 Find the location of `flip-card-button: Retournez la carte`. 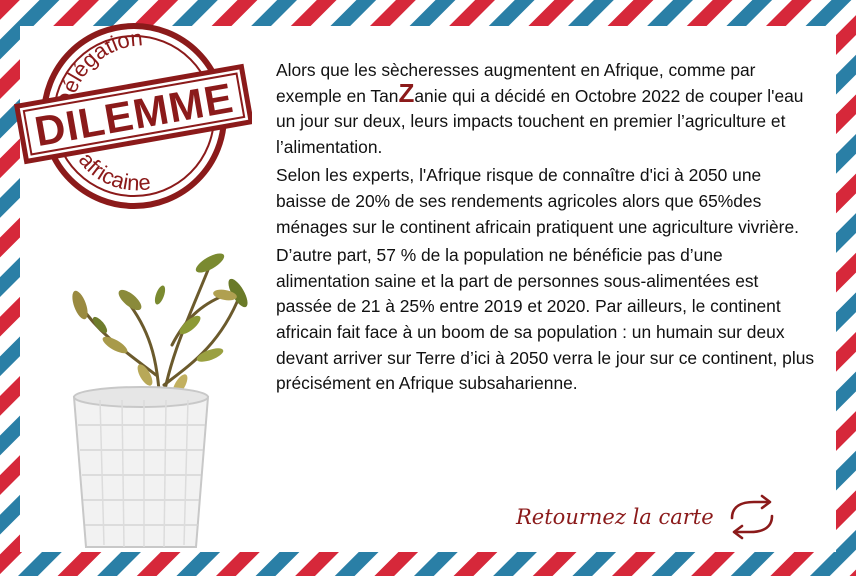

flip-card-button: Retournez la carte is located at coordinates (648, 517).